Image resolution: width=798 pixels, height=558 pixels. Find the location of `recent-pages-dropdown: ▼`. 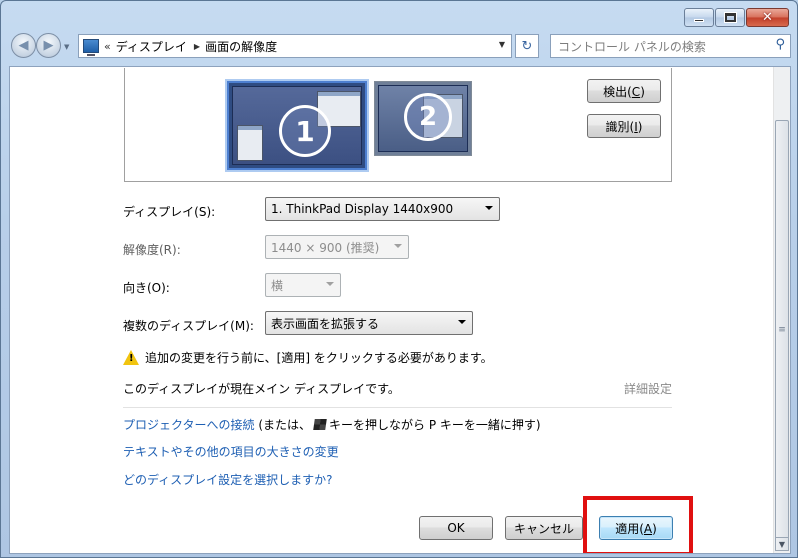

recent-pages-dropdown: ▼ is located at coordinates (66, 47).